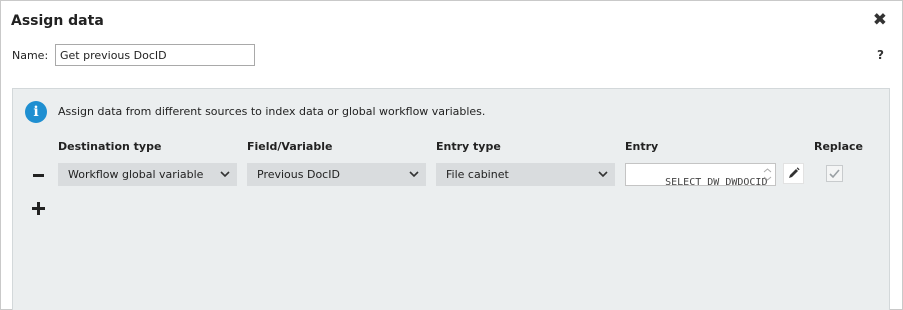 This screenshot has height=310, width=903. I want to click on checkmark-icon, so click(834, 174).